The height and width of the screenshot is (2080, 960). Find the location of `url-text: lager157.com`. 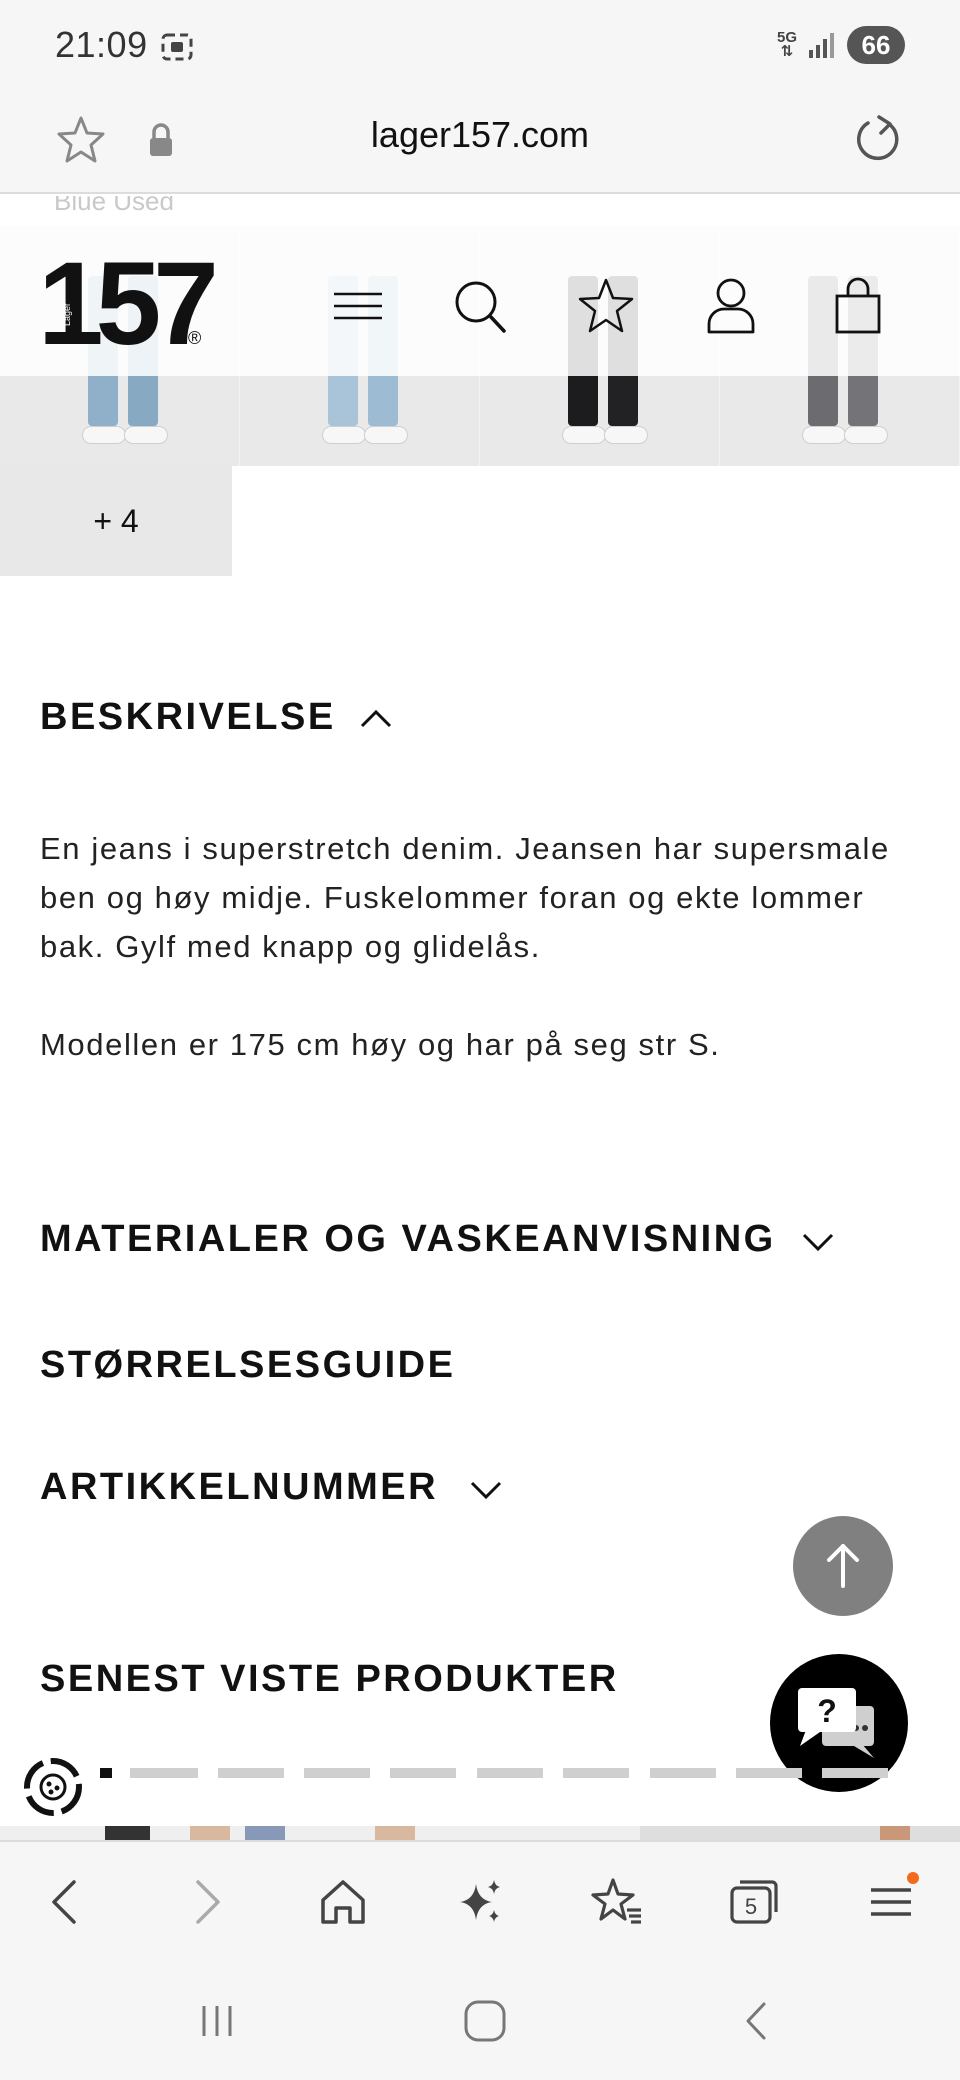

url-text: lager157.com is located at coordinates (480, 135).